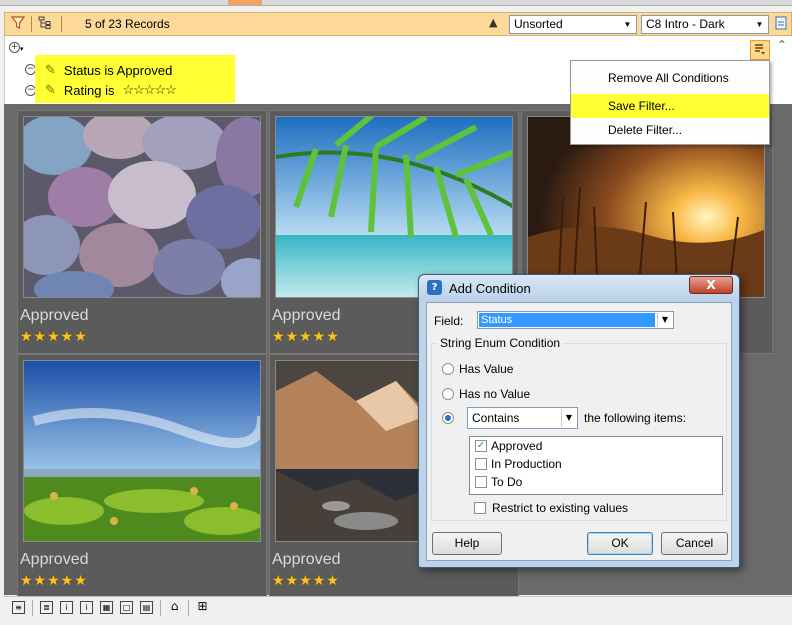 The image size is (792, 625). Describe the element at coordinates (448, 369) in the screenshot. I see `has-value-radio` at that location.